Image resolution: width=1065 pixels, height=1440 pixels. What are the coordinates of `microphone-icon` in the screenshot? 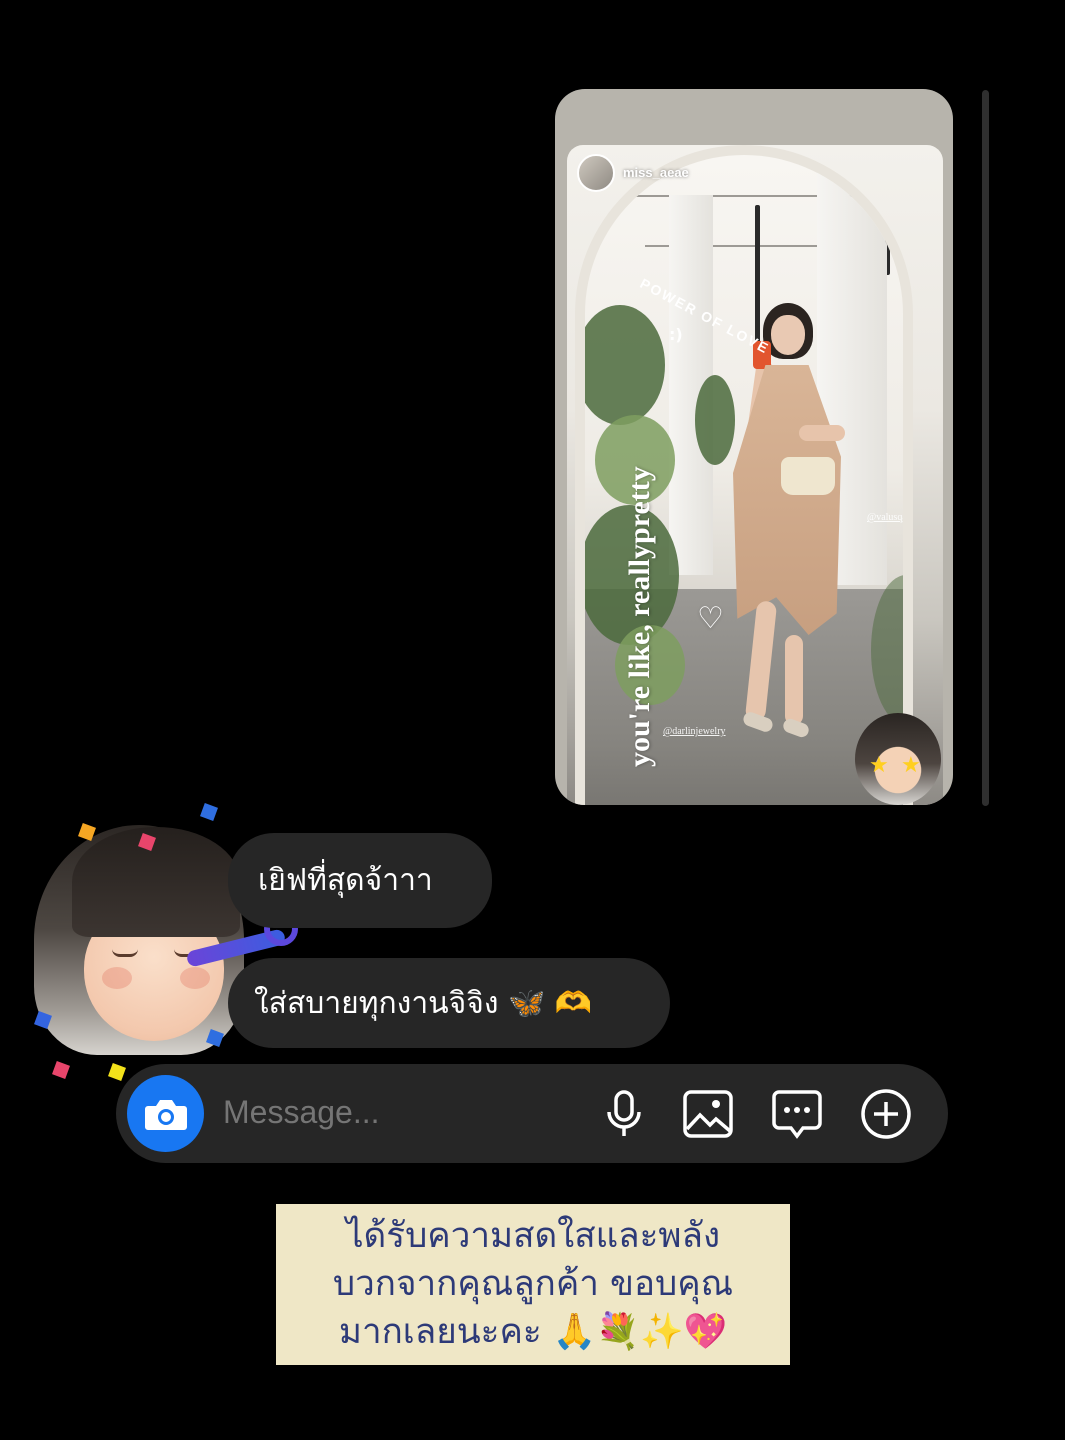 It's located at (624, 1113).